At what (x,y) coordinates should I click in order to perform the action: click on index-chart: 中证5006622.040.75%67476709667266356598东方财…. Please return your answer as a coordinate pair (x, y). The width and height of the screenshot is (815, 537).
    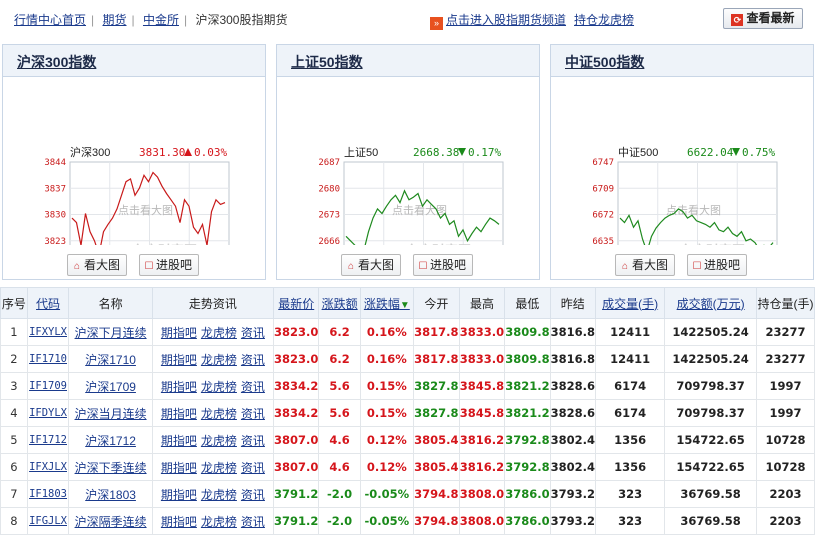
    Looking at the image, I should click on (683, 170).